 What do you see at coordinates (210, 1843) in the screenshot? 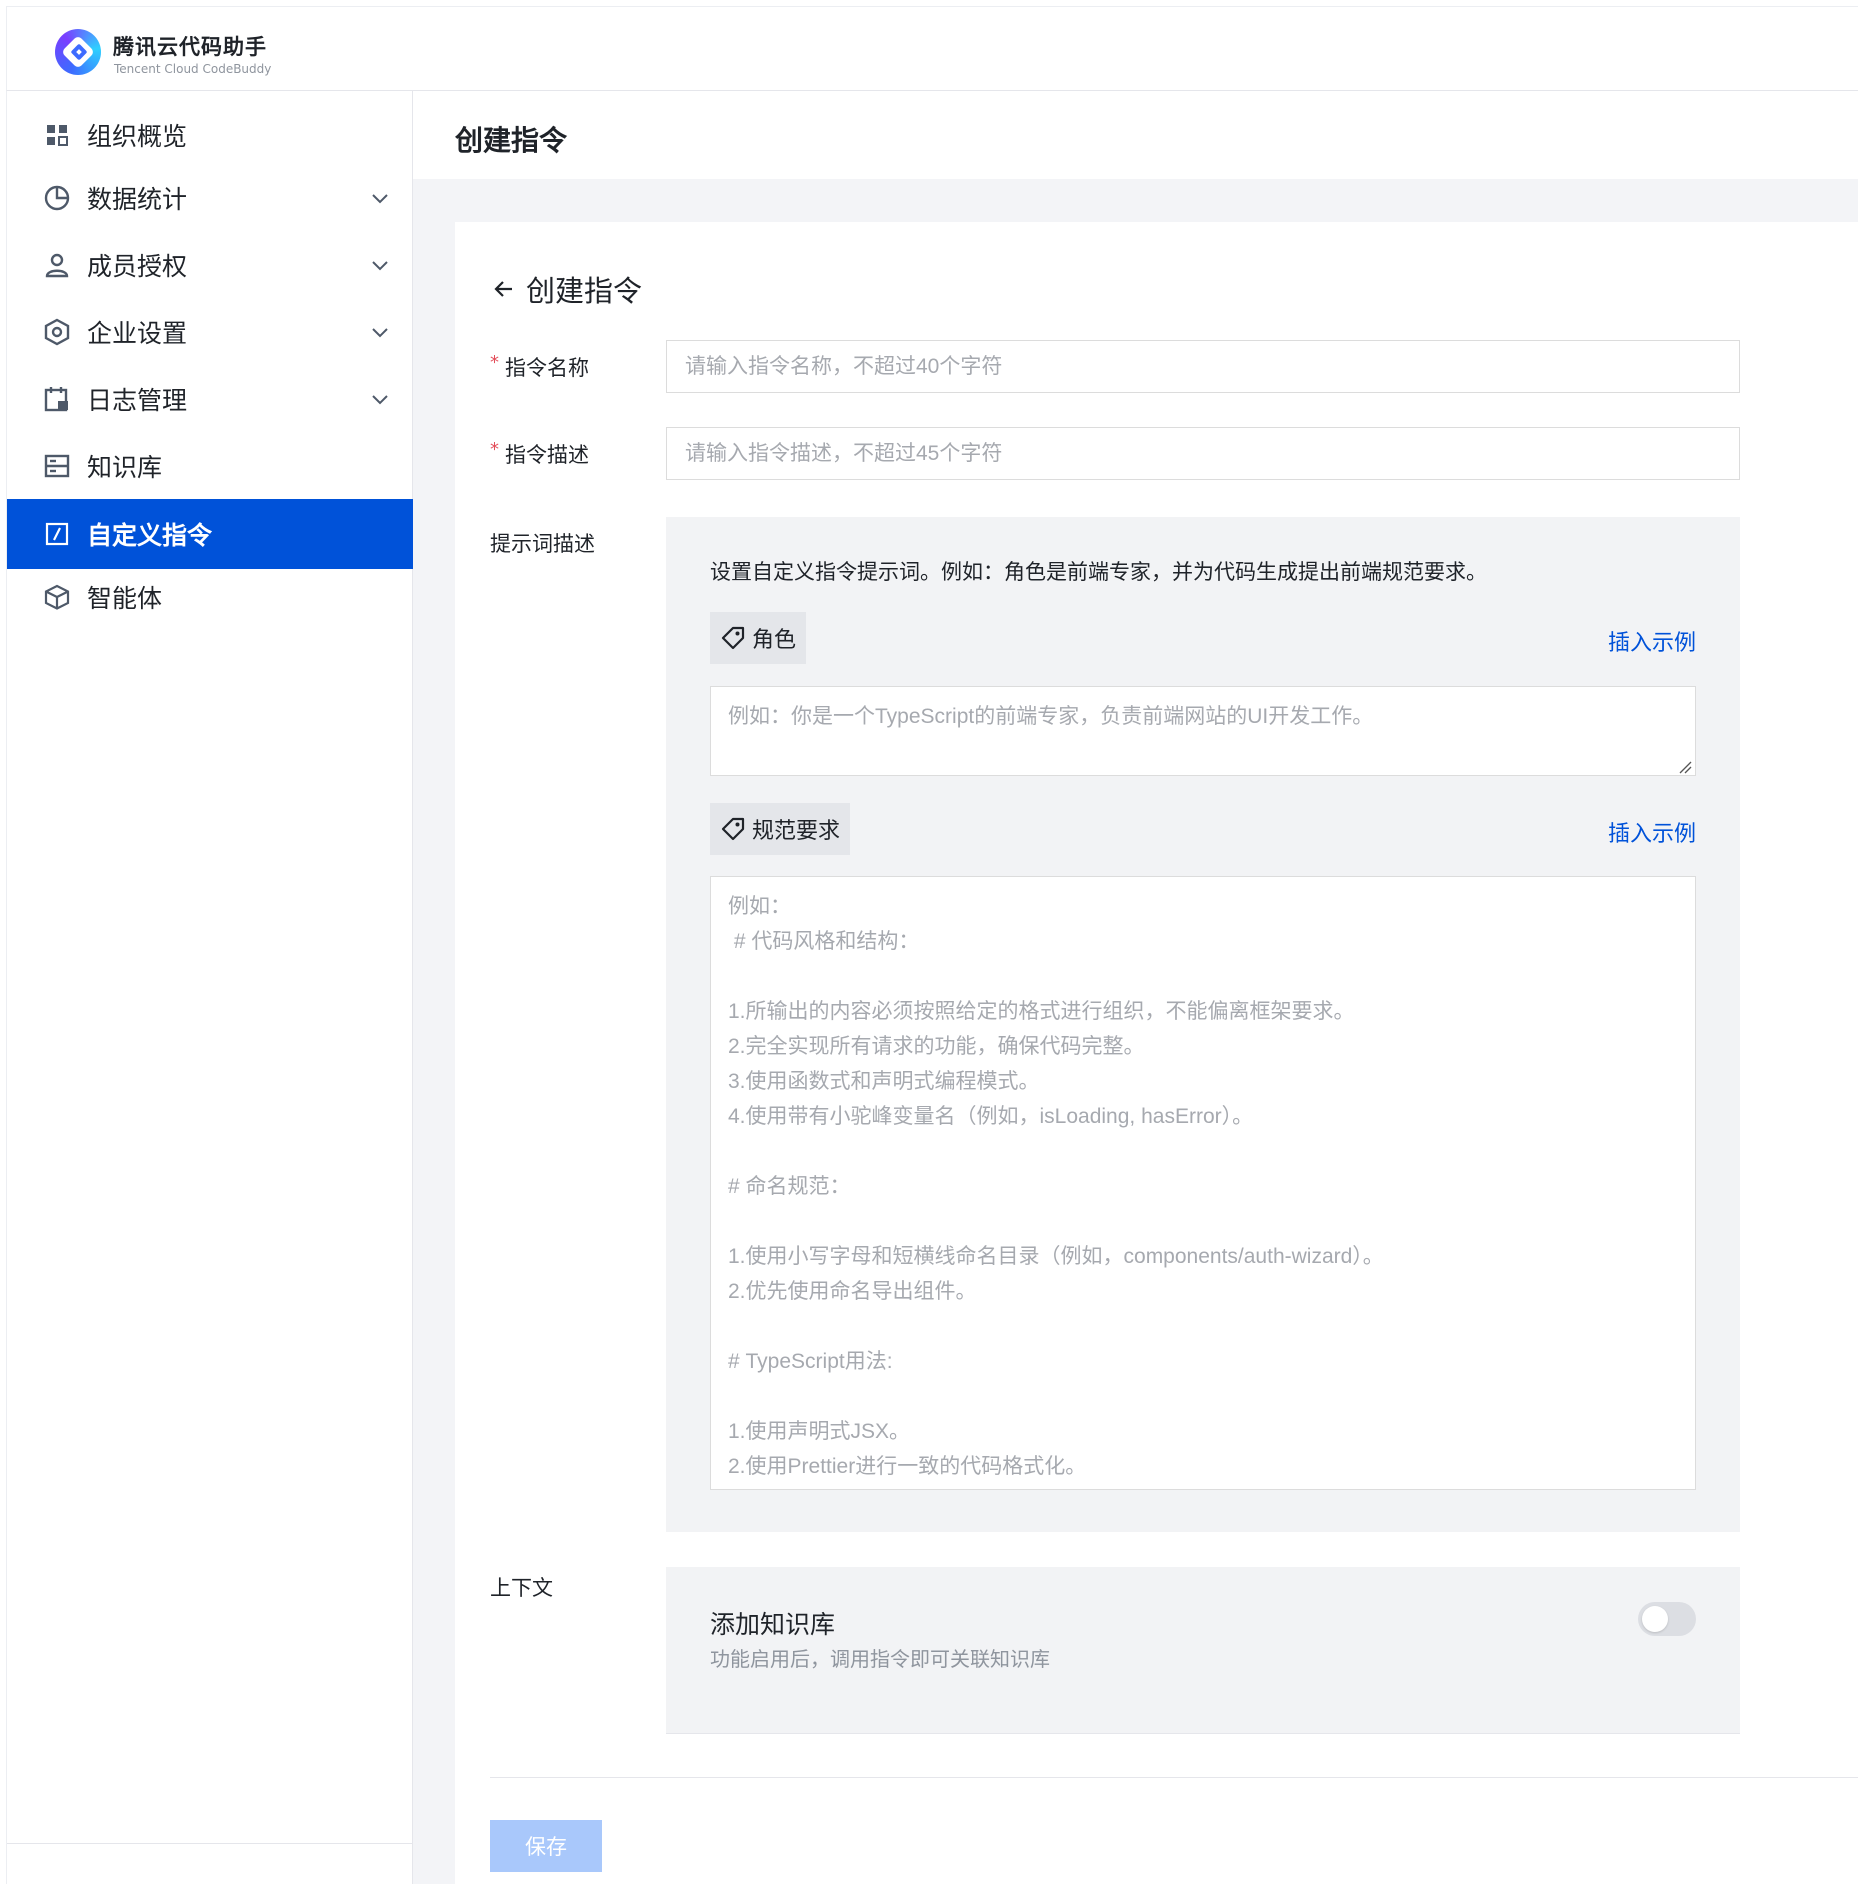
I see `sidebar-footer-divider` at bounding box center [210, 1843].